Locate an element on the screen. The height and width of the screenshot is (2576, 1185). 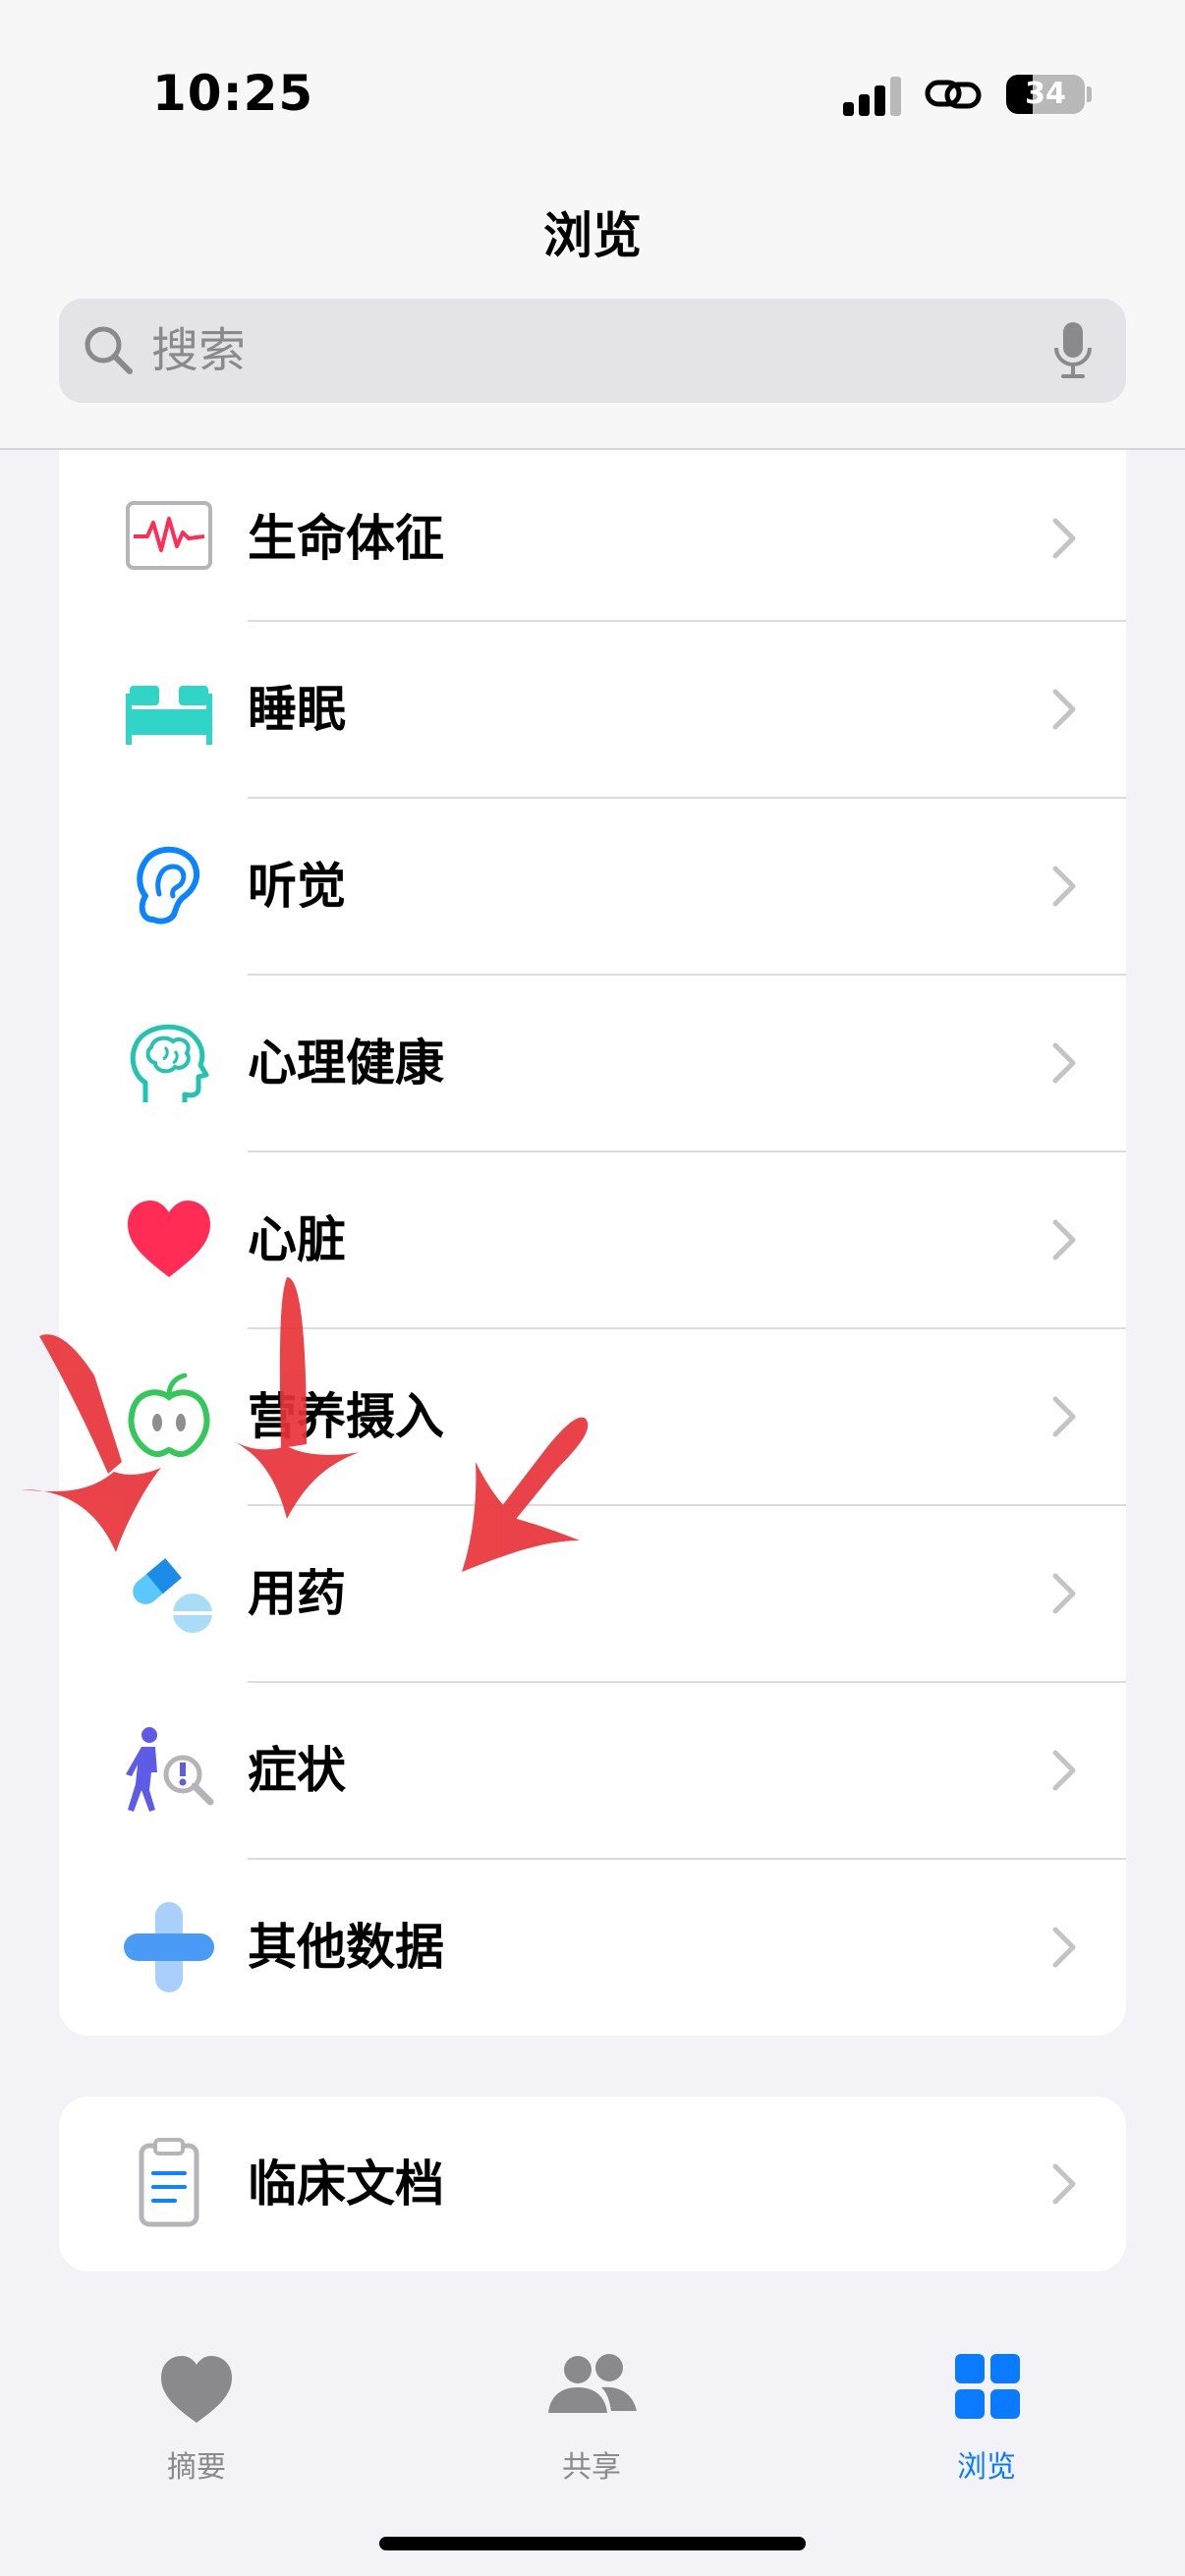
category-row-clinical-documents: 临床文档 is located at coordinates (592, 2184).